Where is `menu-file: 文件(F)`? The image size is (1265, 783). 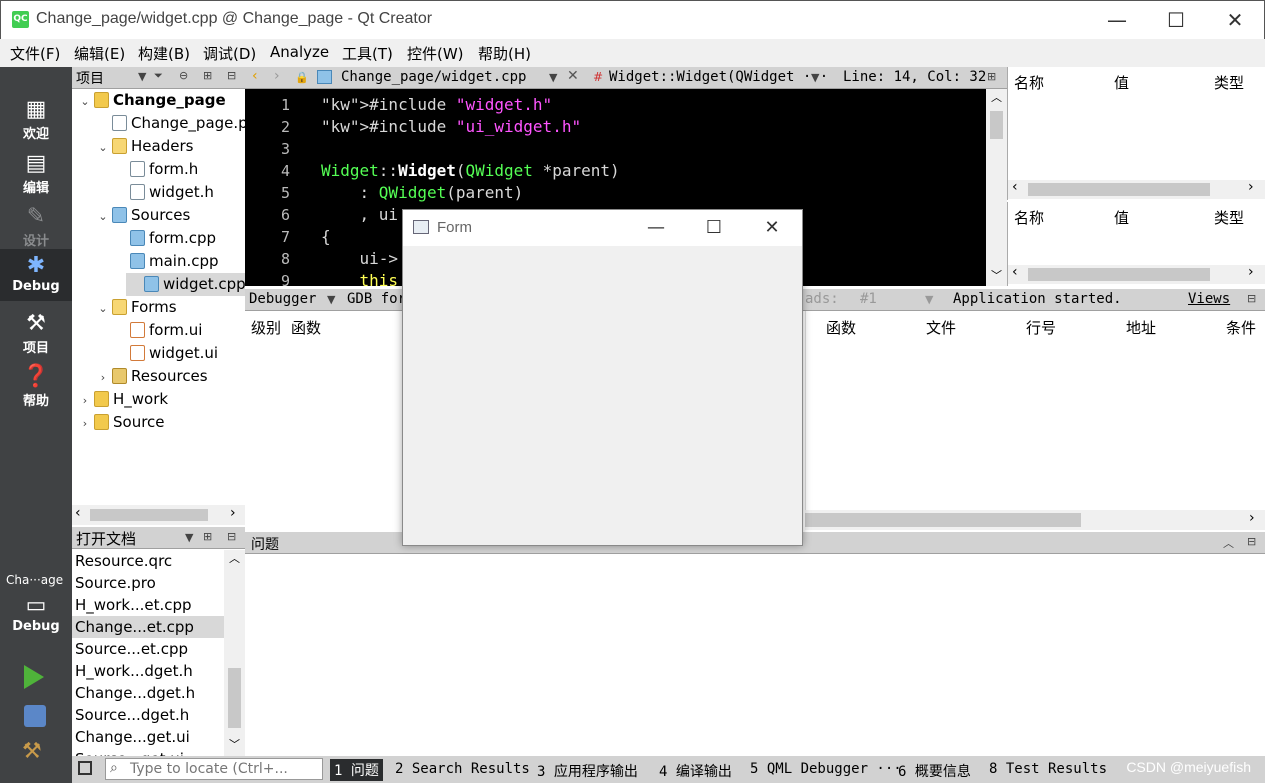 menu-file: 文件(F) is located at coordinates (35, 53).